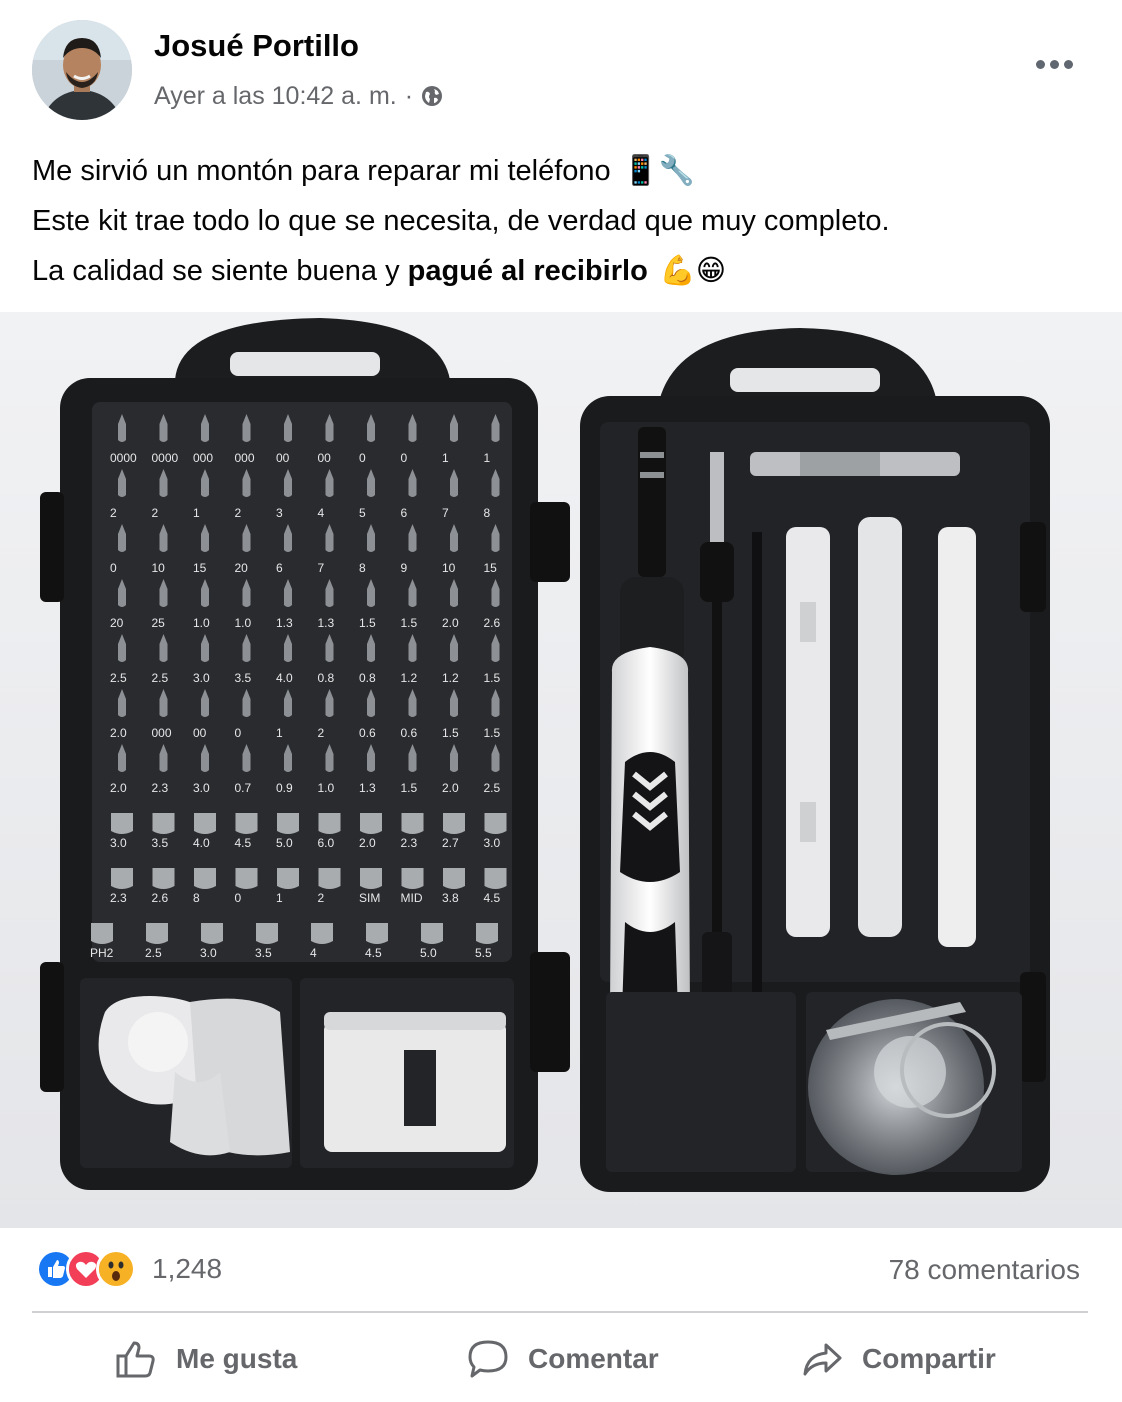 The height and width of the screenshot is (1402, 1122). What do you see at coordinates (135, 1359) in the screenshot?
I see `thumbs-up-icon` at bounding box center [135, 1359].